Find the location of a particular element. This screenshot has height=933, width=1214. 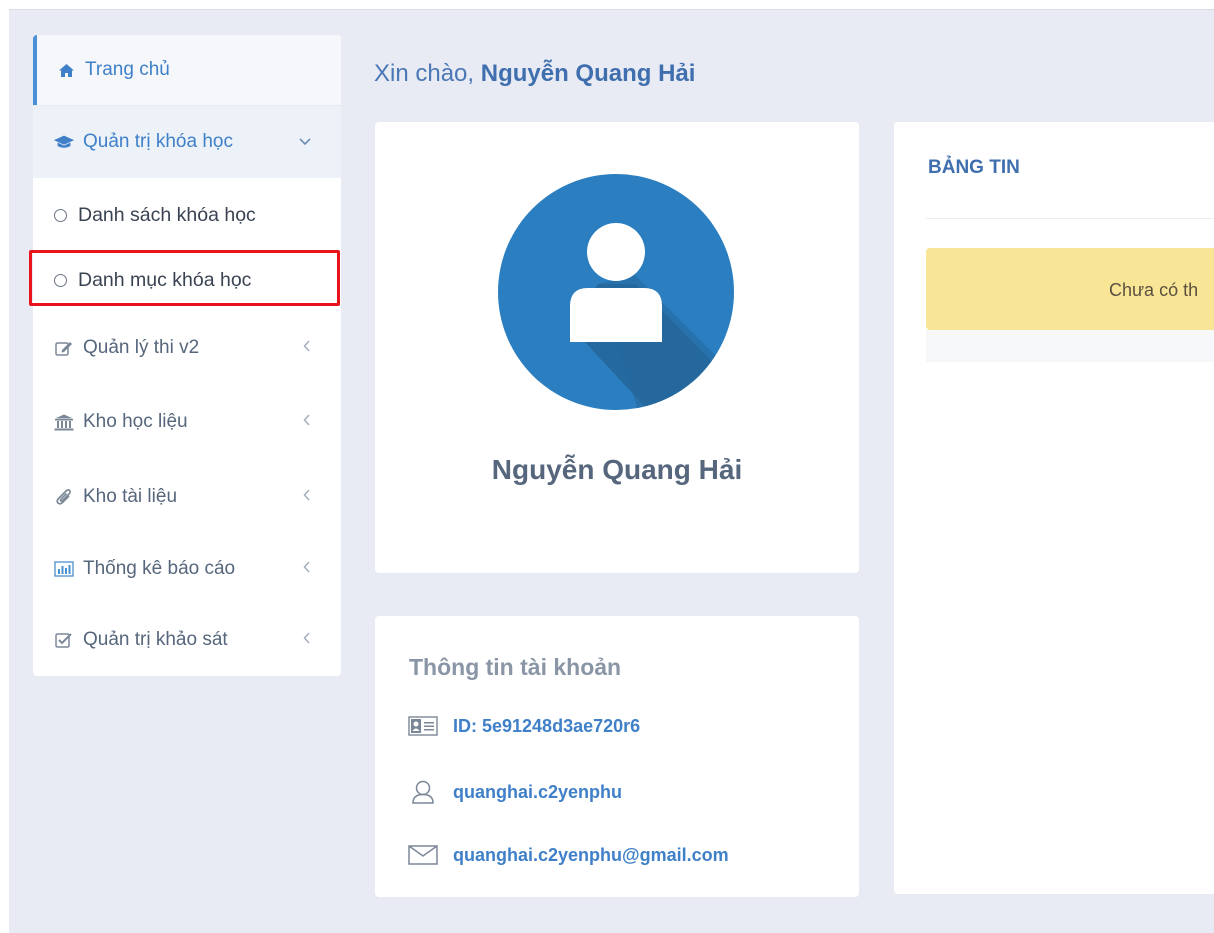

sidebar-item-survey-admin: Quản trị khảo sát is located at coordinates (187, 639).